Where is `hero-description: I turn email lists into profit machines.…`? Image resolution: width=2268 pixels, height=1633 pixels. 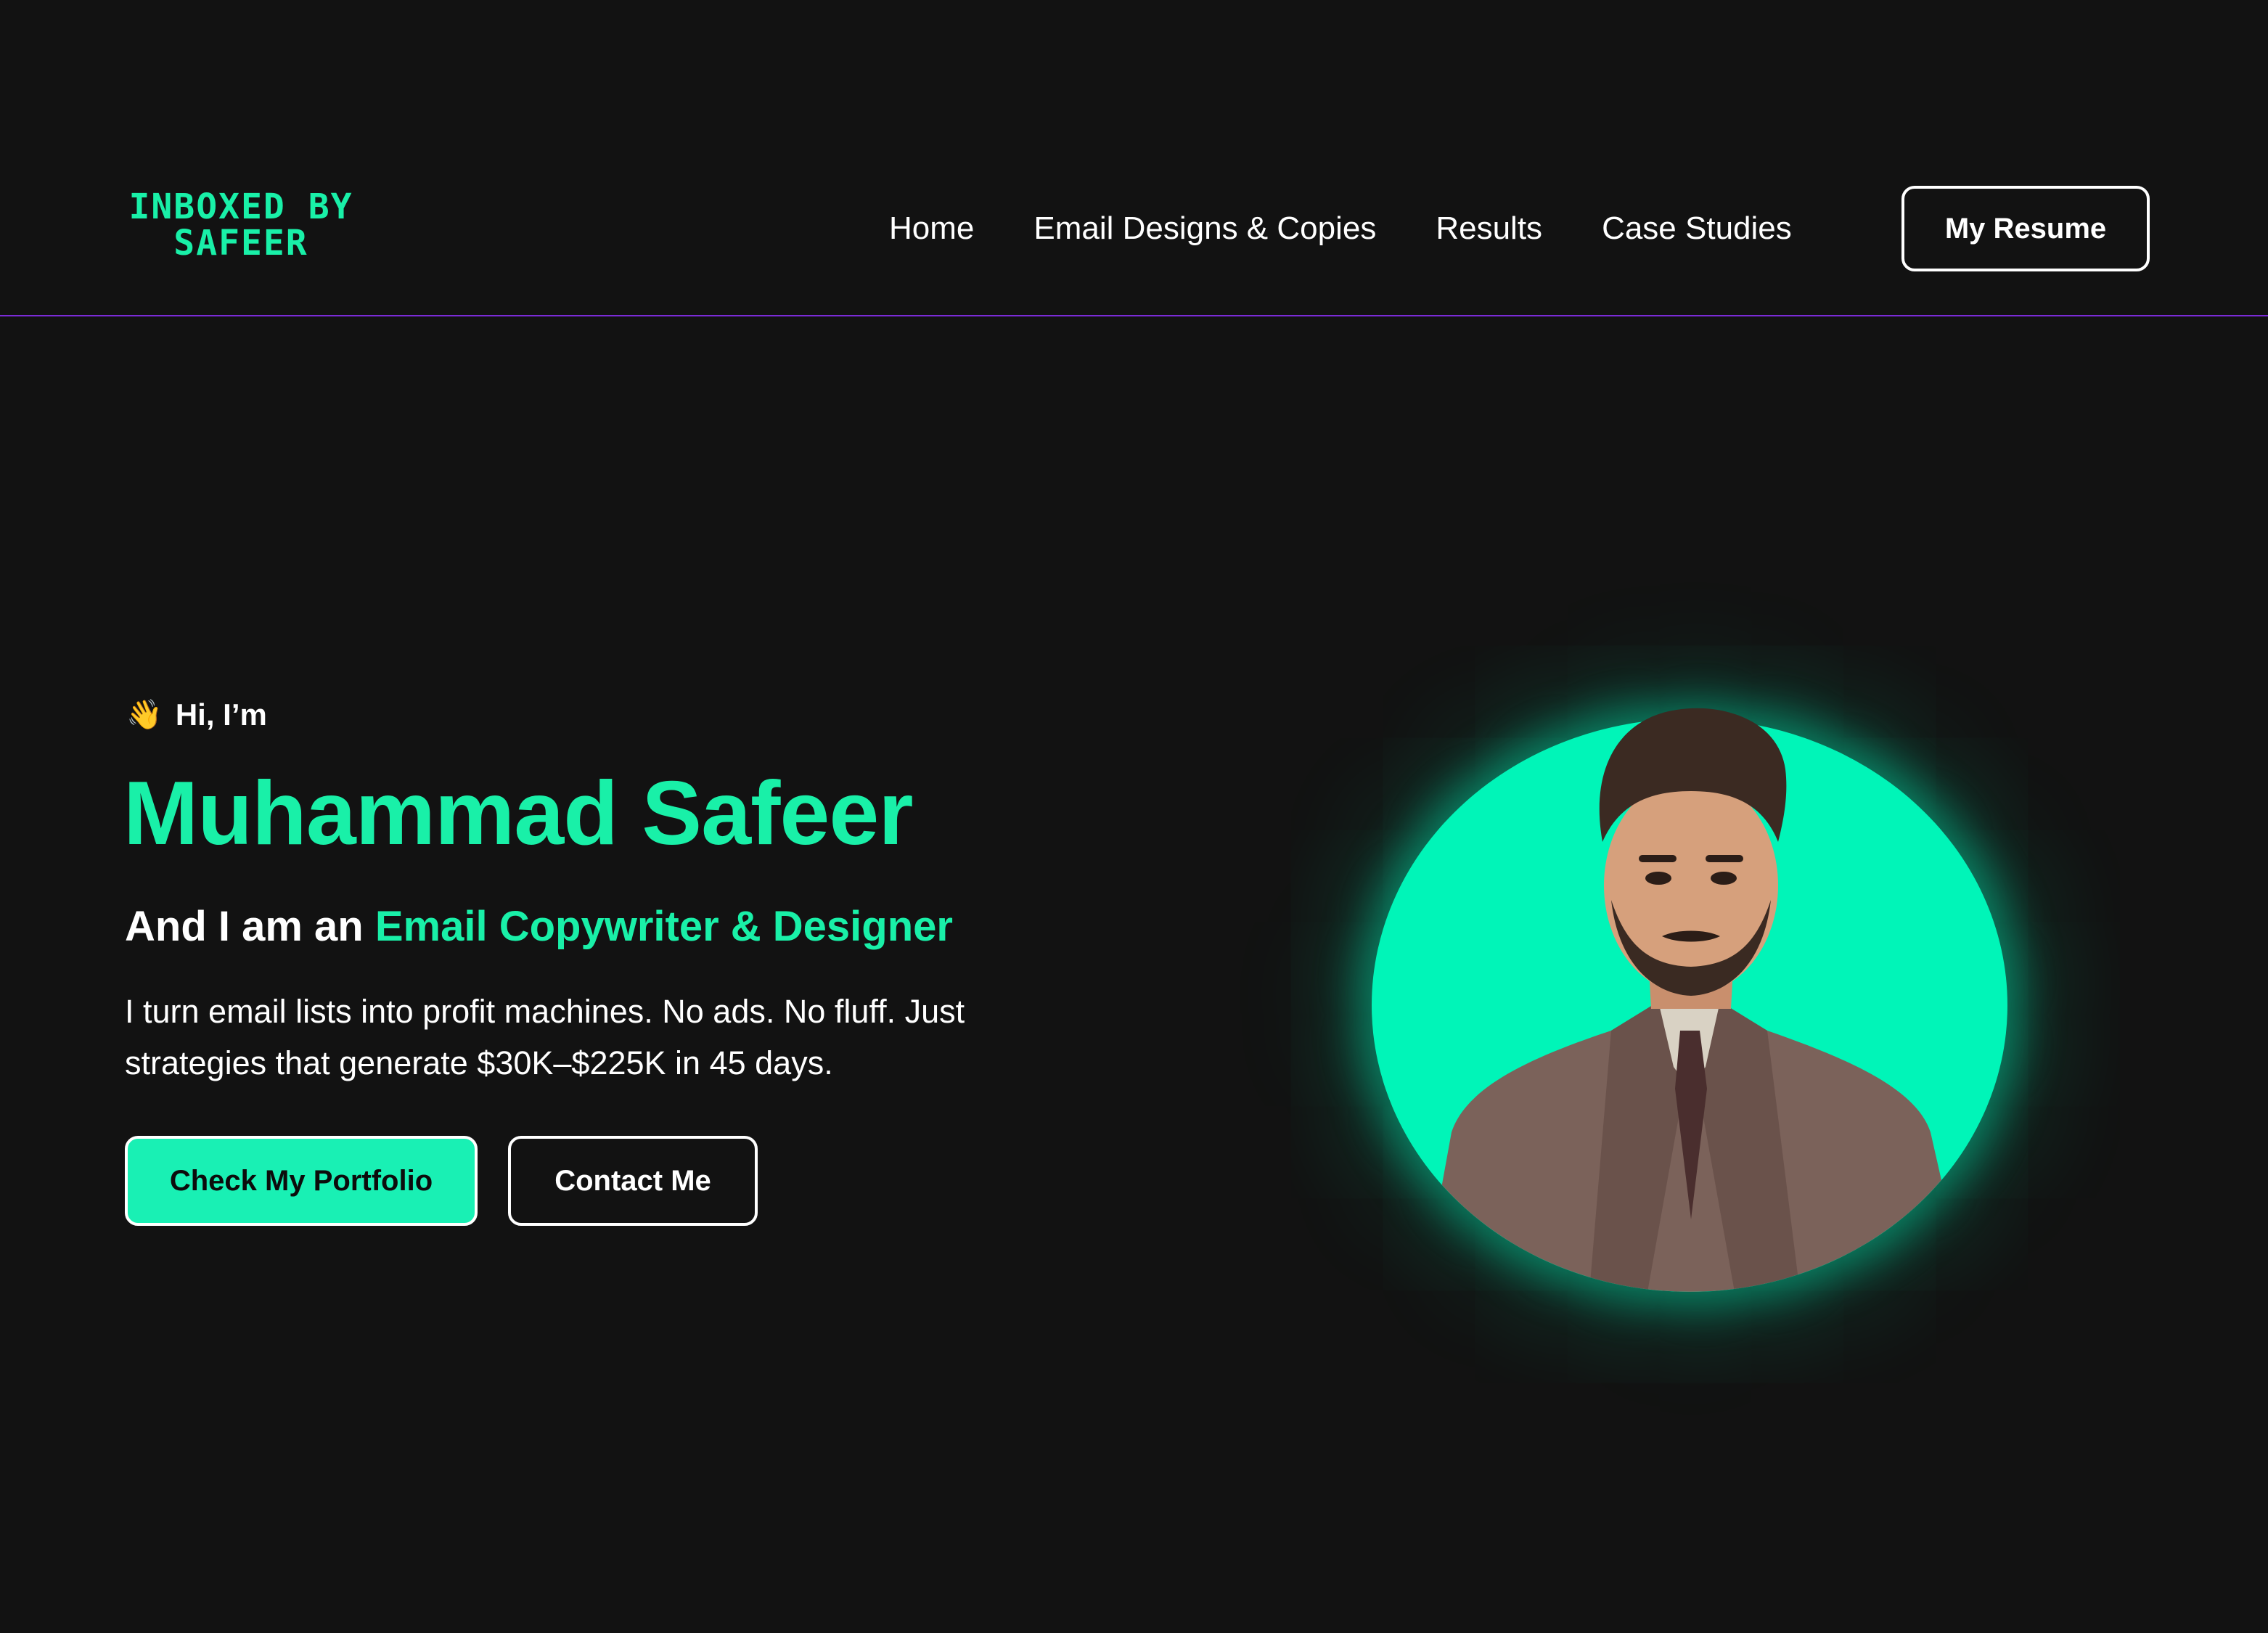 hero-description: I turn email lists into profit machines.… is located at coordinates (545, 1037).